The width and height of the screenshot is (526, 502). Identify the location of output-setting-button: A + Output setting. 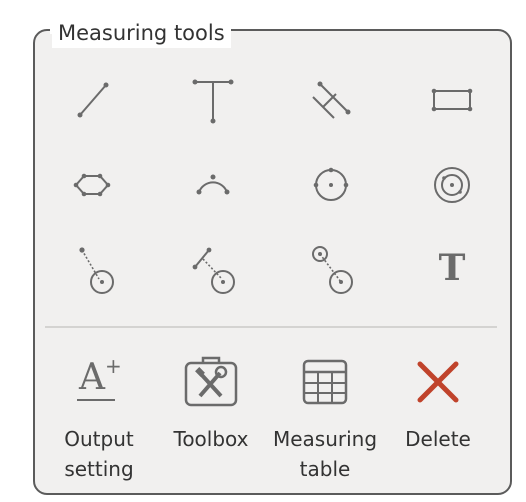
(99, 418).